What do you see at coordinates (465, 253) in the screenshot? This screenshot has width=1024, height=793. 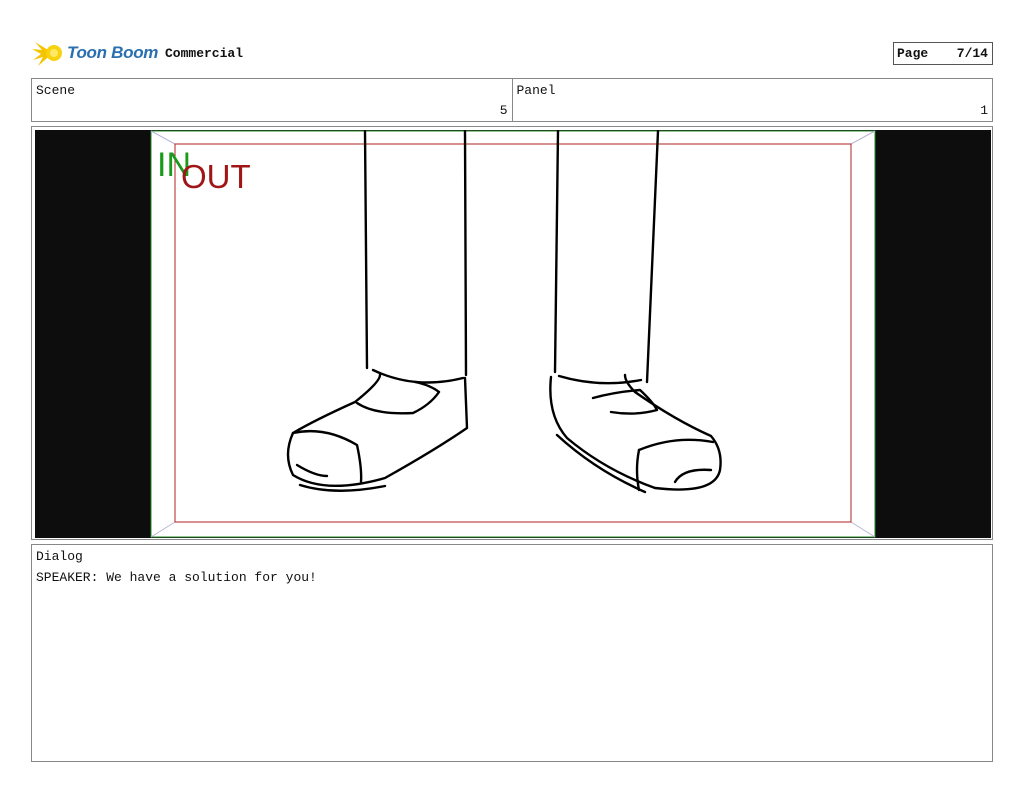 I see `left-leg-inner` at bounding box center [465, 253].